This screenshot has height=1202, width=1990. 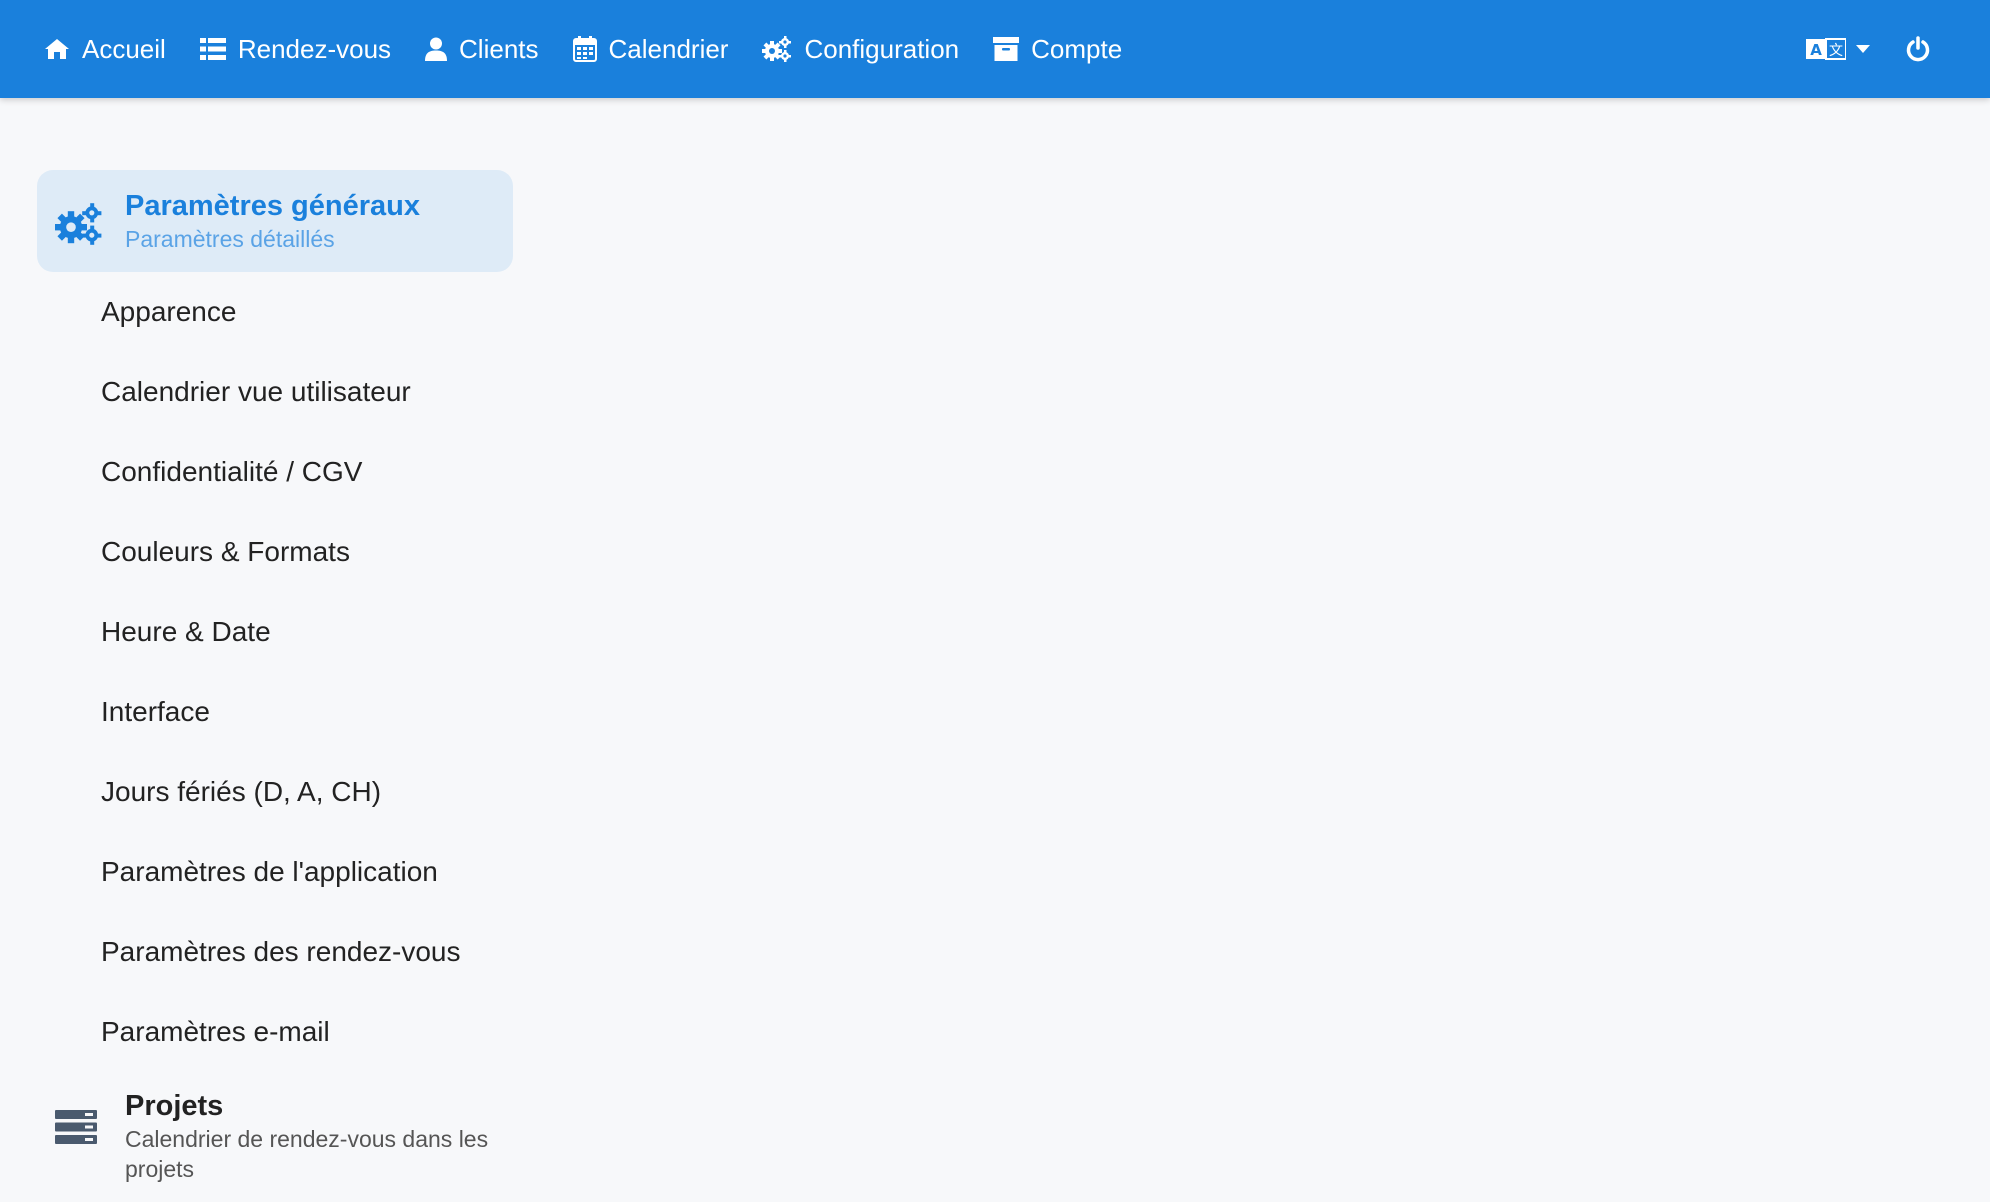 What do you see at coordinates (76, 1127) in the screenshot?
I see `server-icon` at bounding box center [76, 1127].